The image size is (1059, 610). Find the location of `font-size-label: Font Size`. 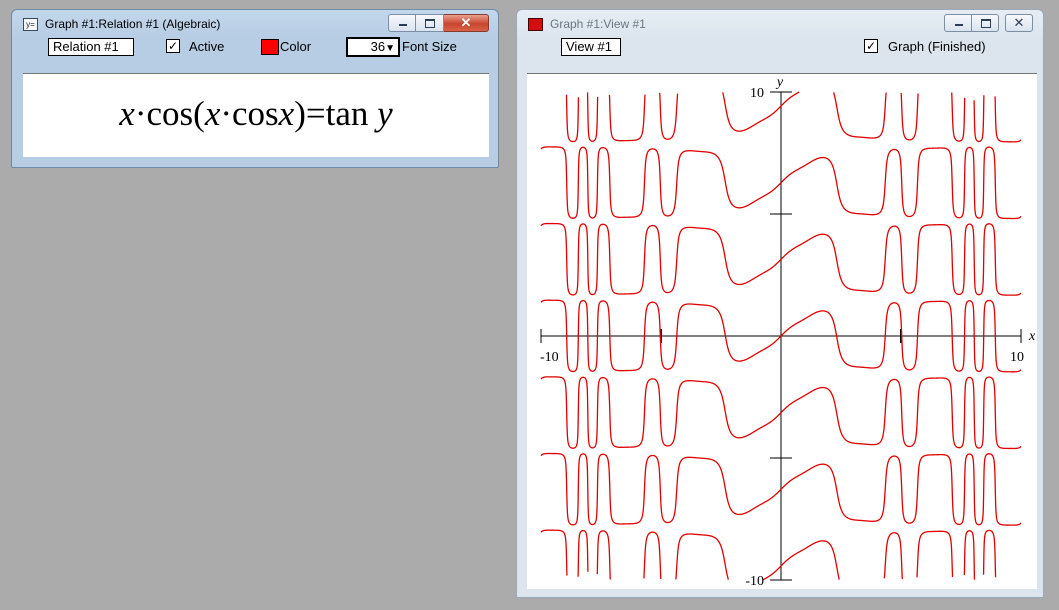

font-size-label: Font Size is located at coordinates (429, 46).